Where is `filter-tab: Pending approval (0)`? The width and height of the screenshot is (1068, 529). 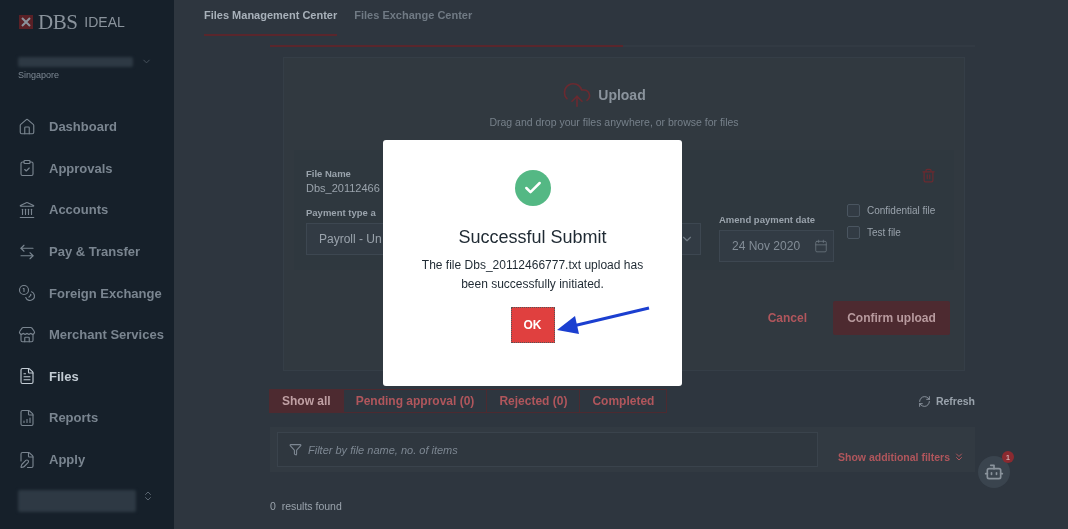
filter-tab: Pending approval (0) is located at coordinates (415, 401).